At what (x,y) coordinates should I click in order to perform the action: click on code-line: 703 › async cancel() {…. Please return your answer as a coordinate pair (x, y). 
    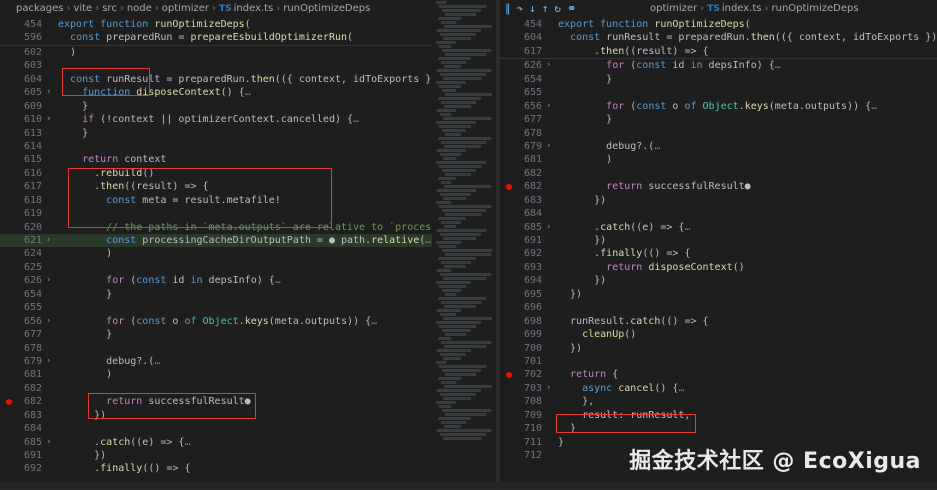
    Looking at the image, I should click on (718, 388).